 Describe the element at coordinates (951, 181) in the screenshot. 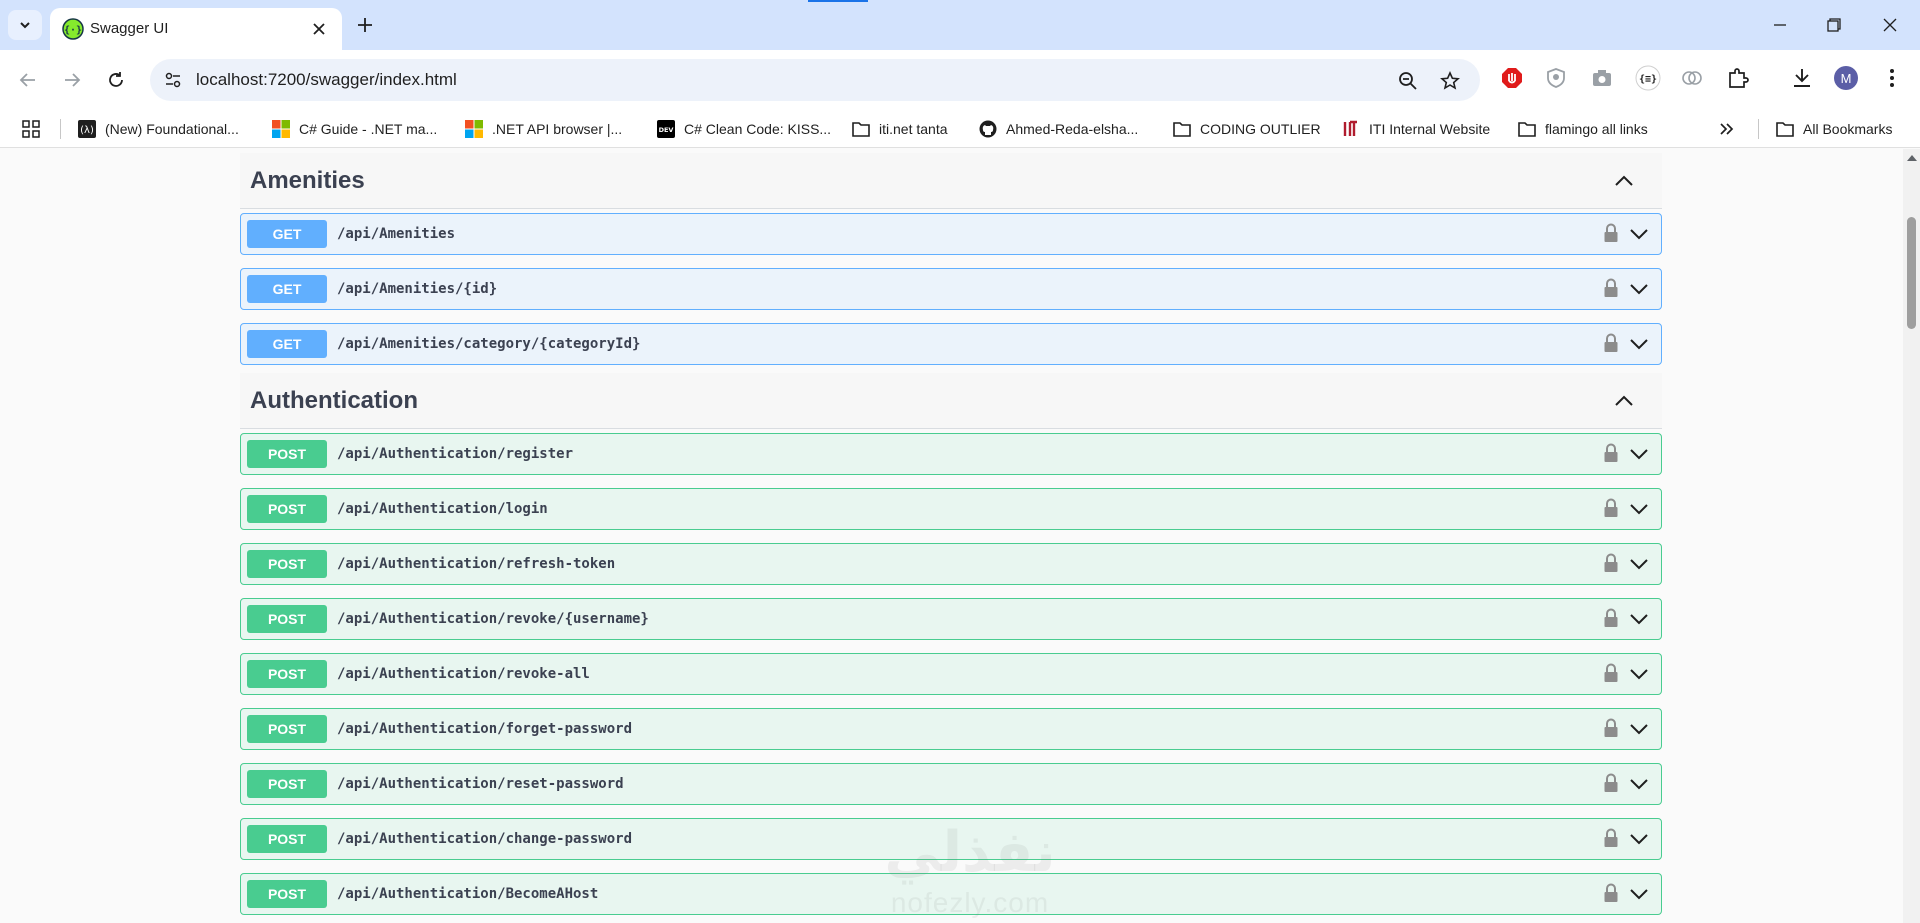

I see `section-header: Amenities` at that location.